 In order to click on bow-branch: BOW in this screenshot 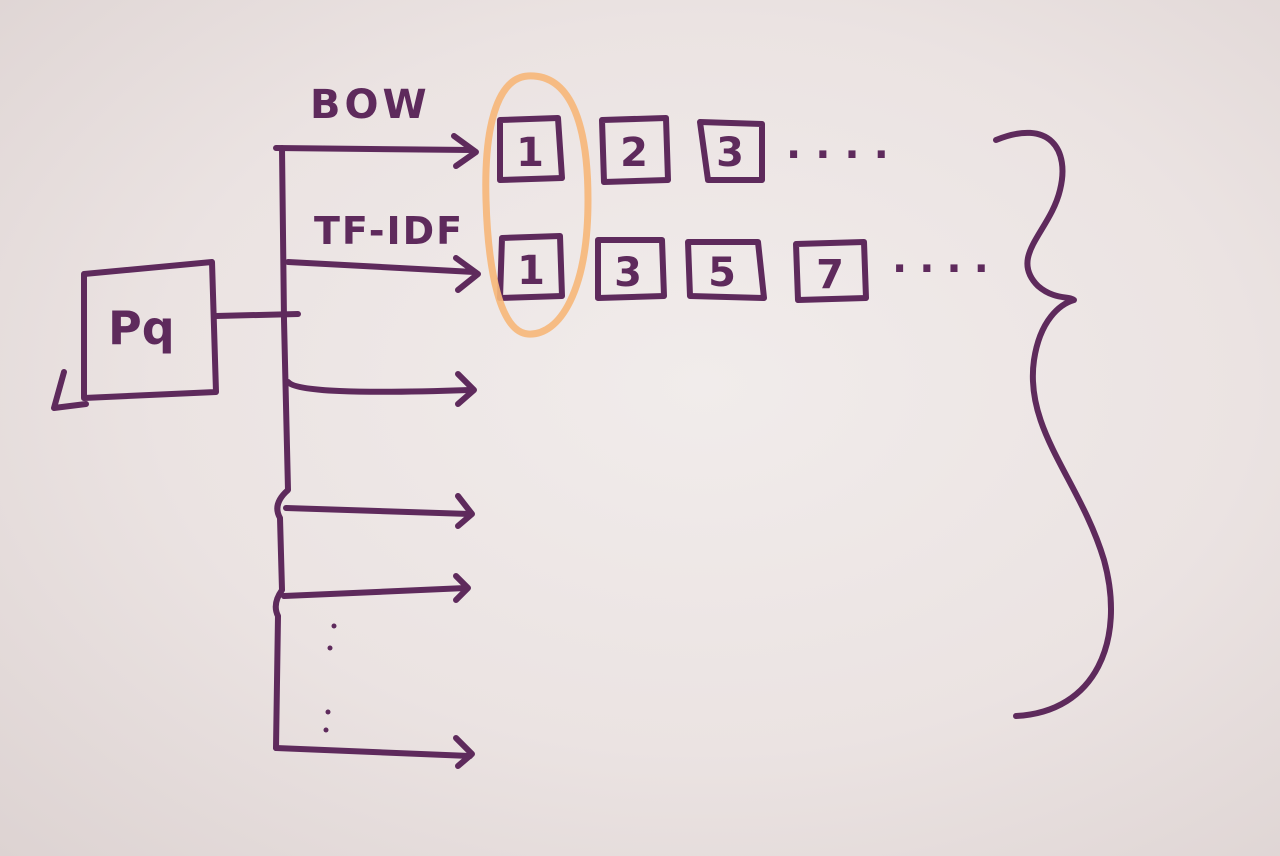, I will do `click(376, 125)`.